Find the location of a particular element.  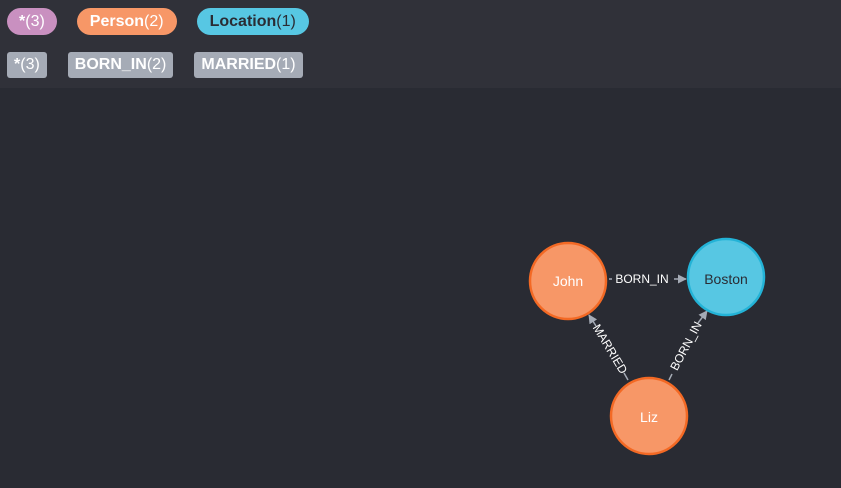

label-filter-location: Location(1) is located at coordinates (252, 21).